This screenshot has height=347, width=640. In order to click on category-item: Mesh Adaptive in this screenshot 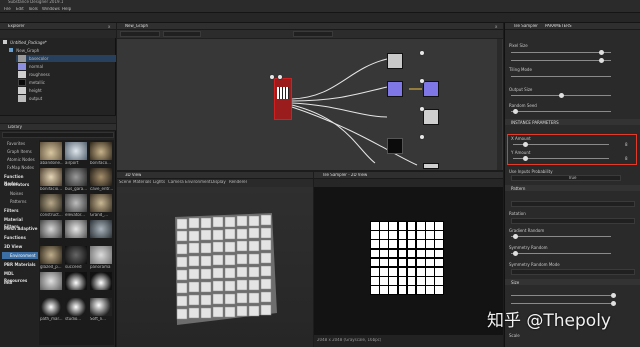, I will do `click(21, 228)`.